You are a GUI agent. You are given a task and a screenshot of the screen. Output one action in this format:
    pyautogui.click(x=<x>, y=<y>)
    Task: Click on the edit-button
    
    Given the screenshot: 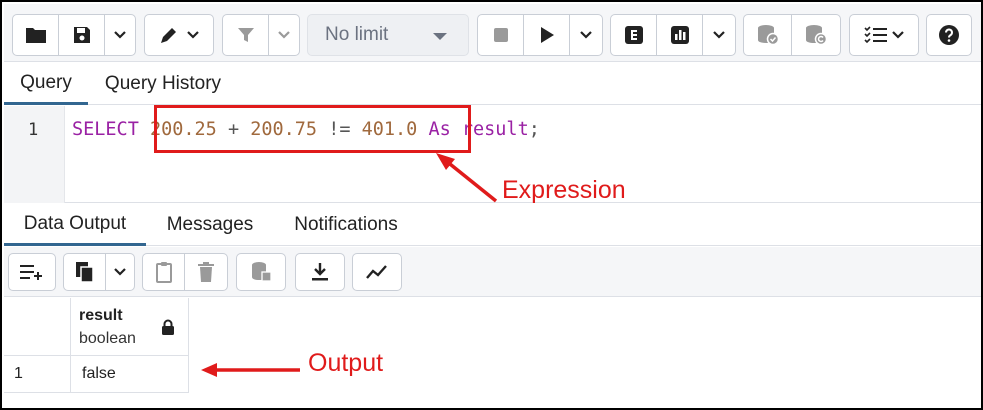 What is the action you would take?
    pyautogui.click(x=179, y=35)
    